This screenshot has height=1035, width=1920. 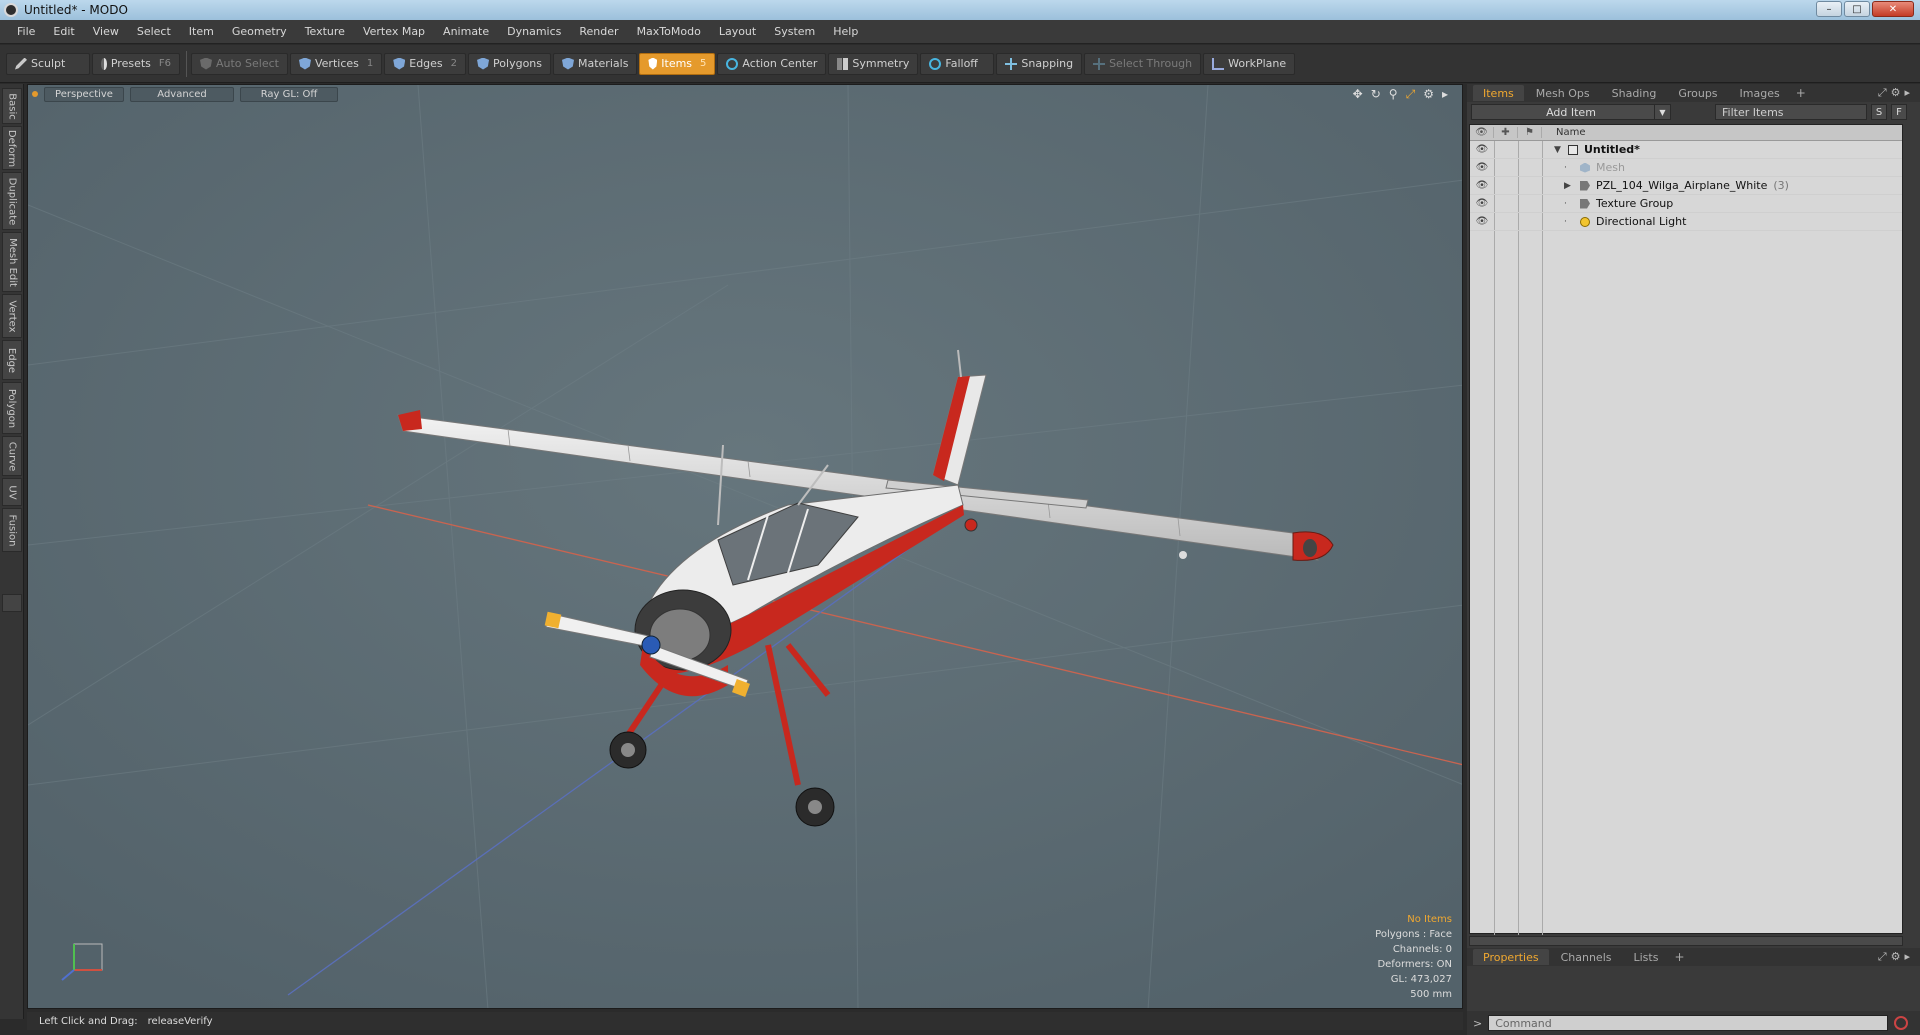 I want to click on menu-render: Render, so click(x=598, y=31).